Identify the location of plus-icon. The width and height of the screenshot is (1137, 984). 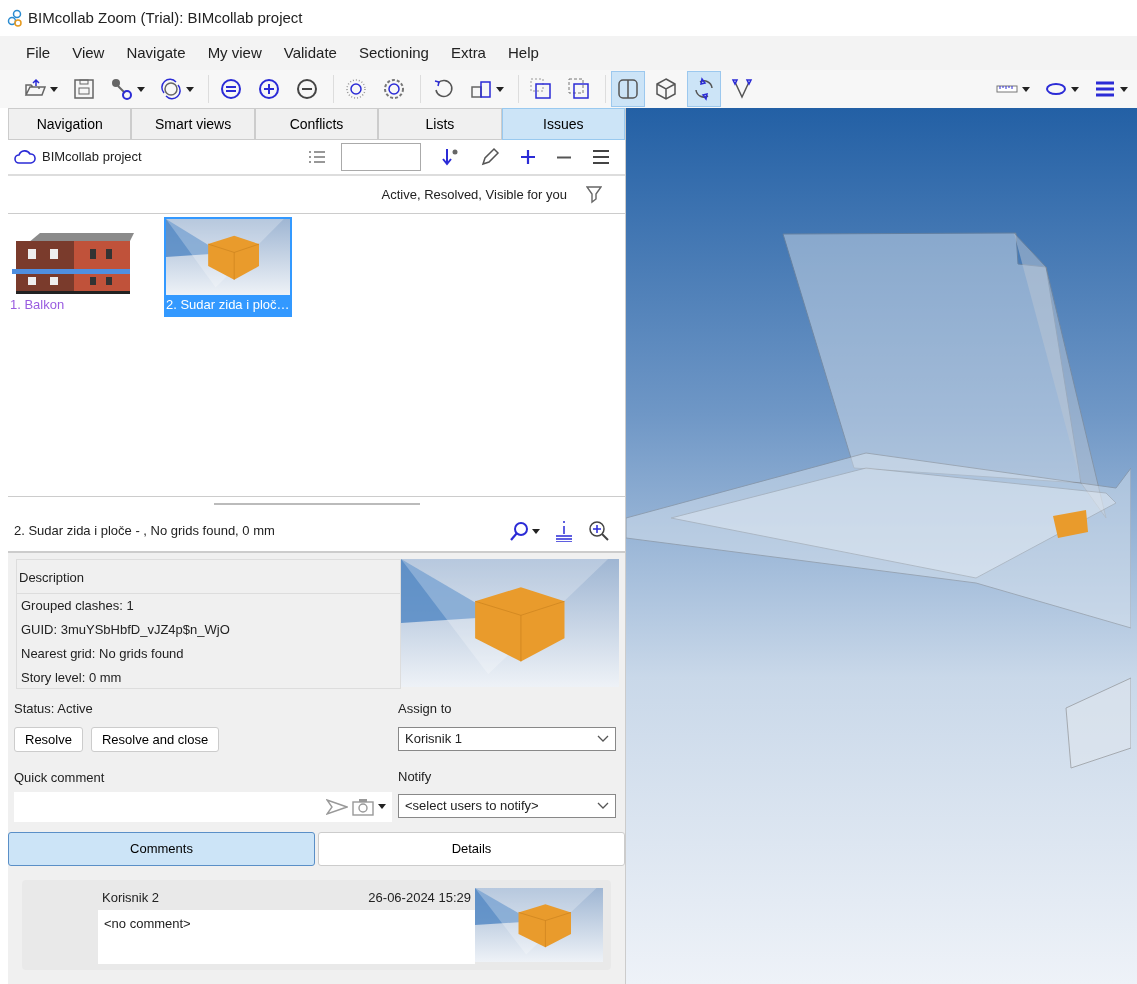
(528, 157).